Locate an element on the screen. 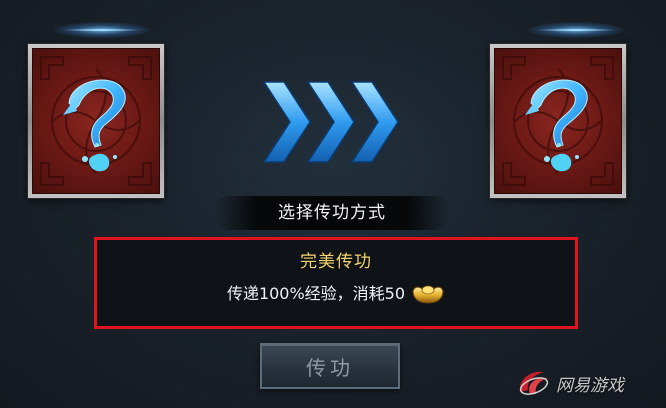 The image size is (666, 408). target-slot-glow is located at coordinates (576, 30).